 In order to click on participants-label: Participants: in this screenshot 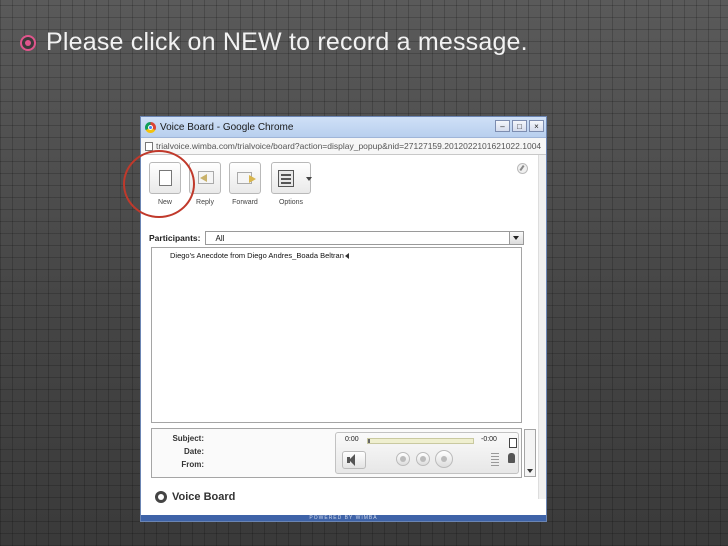, I will do `click(175, 238)`.